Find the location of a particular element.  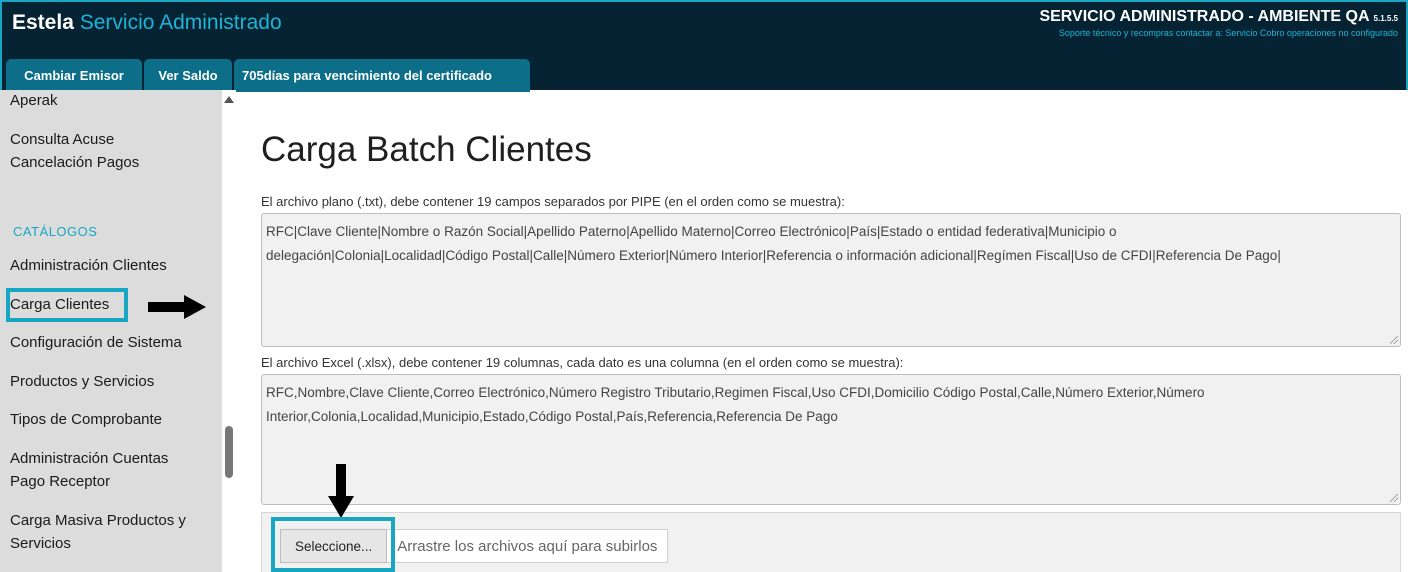

scrollbar-thumb is located at coordinates (229, 452).